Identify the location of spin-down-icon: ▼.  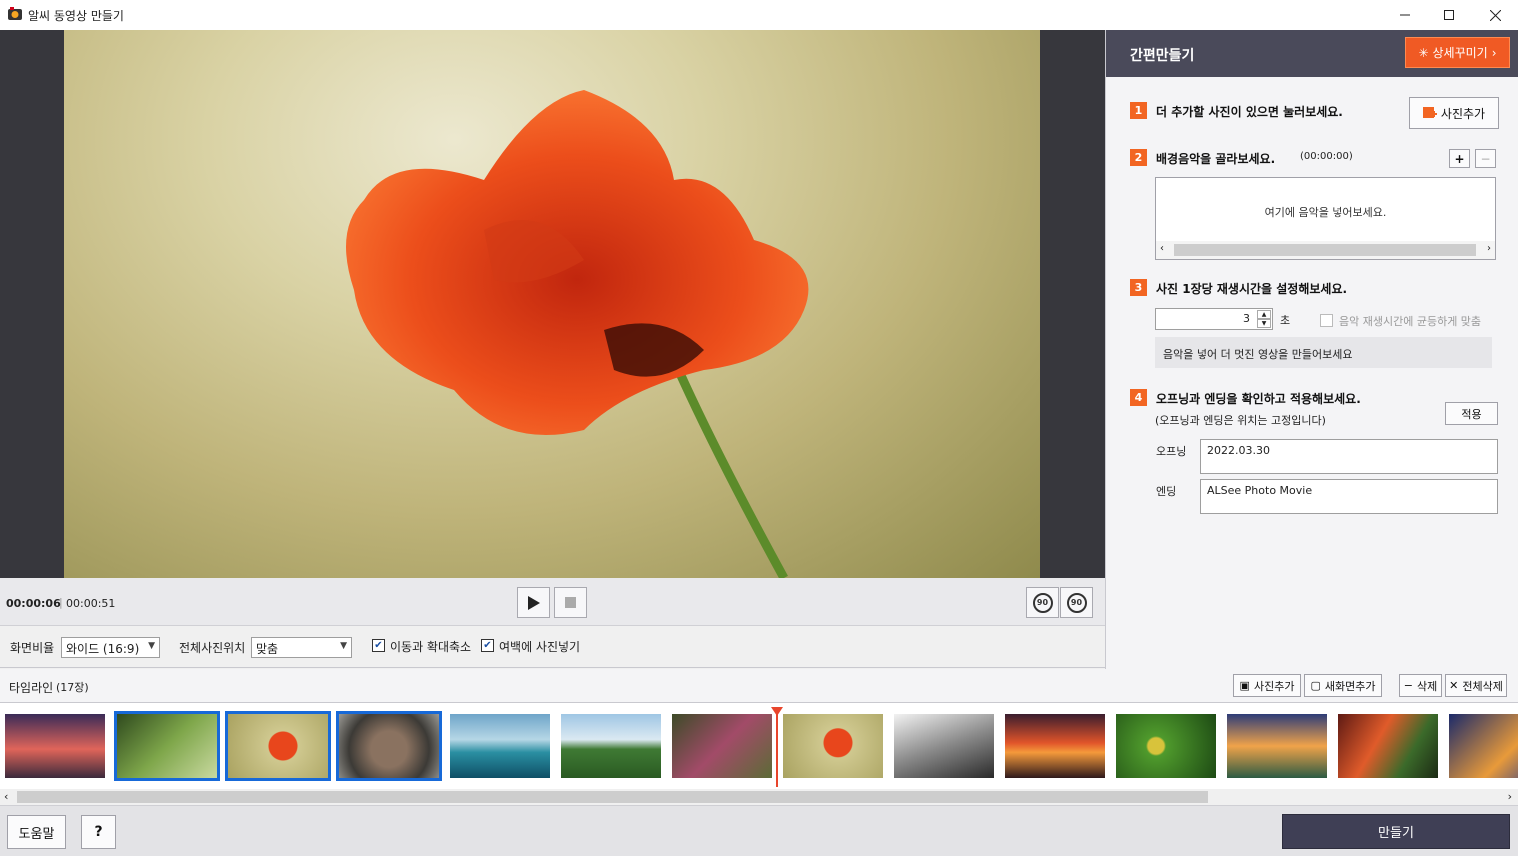
(1264, 323).